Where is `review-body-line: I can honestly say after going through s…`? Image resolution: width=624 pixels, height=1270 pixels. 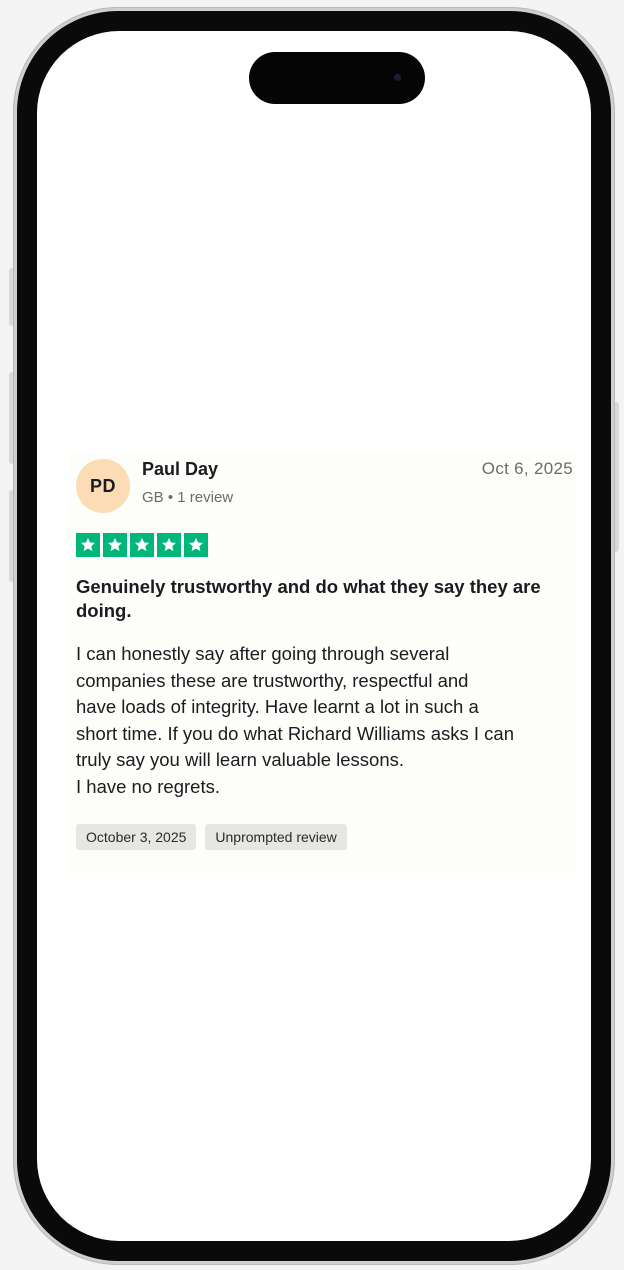
review-body-line: I can honestly say after going through s… is located at coordinates (263, 653).